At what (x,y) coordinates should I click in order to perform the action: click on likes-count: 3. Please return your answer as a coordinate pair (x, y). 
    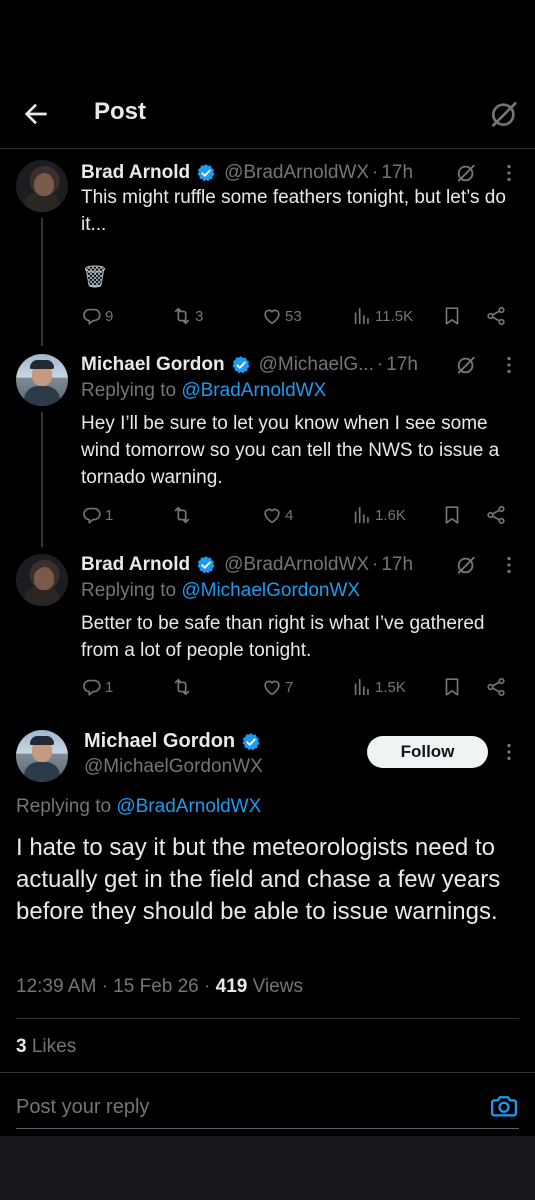
    Looking at the image, I should click on (21, 1046).